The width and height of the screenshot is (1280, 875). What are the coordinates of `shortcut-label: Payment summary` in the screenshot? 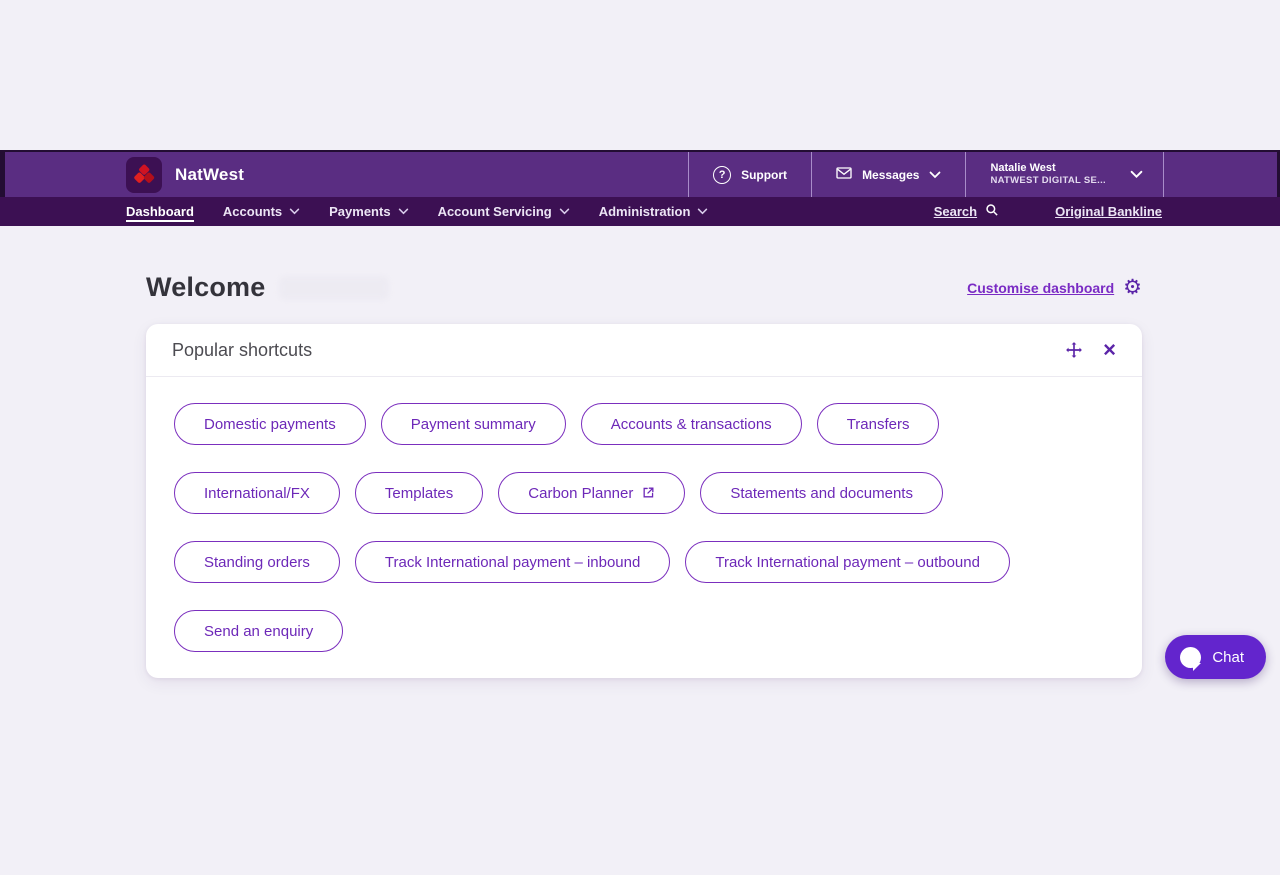 It's located at (473, 424).